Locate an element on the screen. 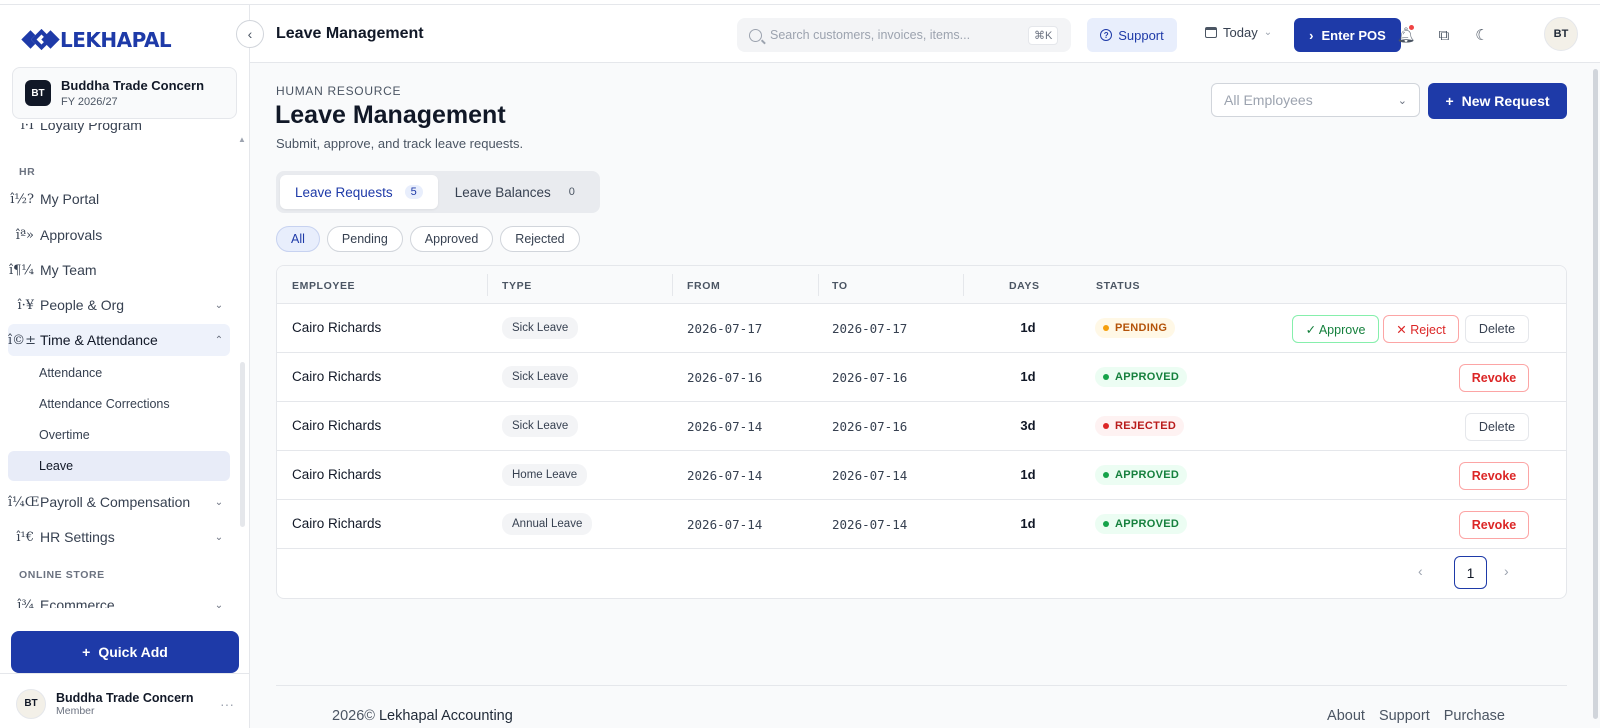 This screenshot has width=1600, height=728. leave-type-badge: Sick Leave is located at coordinates (540, 426).